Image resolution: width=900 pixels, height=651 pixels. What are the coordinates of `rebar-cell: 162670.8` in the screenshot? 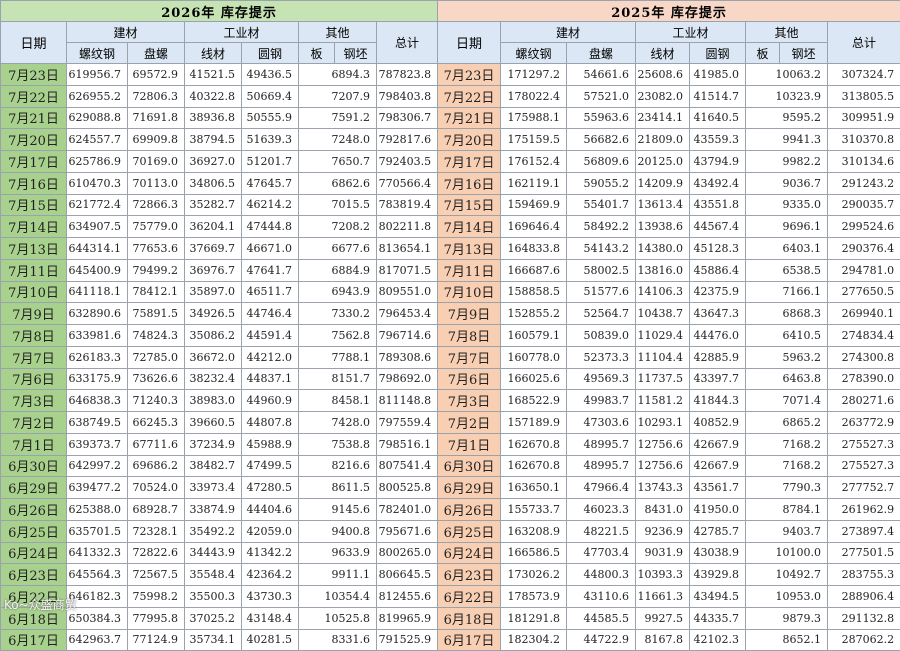 It's located at (534, 444).